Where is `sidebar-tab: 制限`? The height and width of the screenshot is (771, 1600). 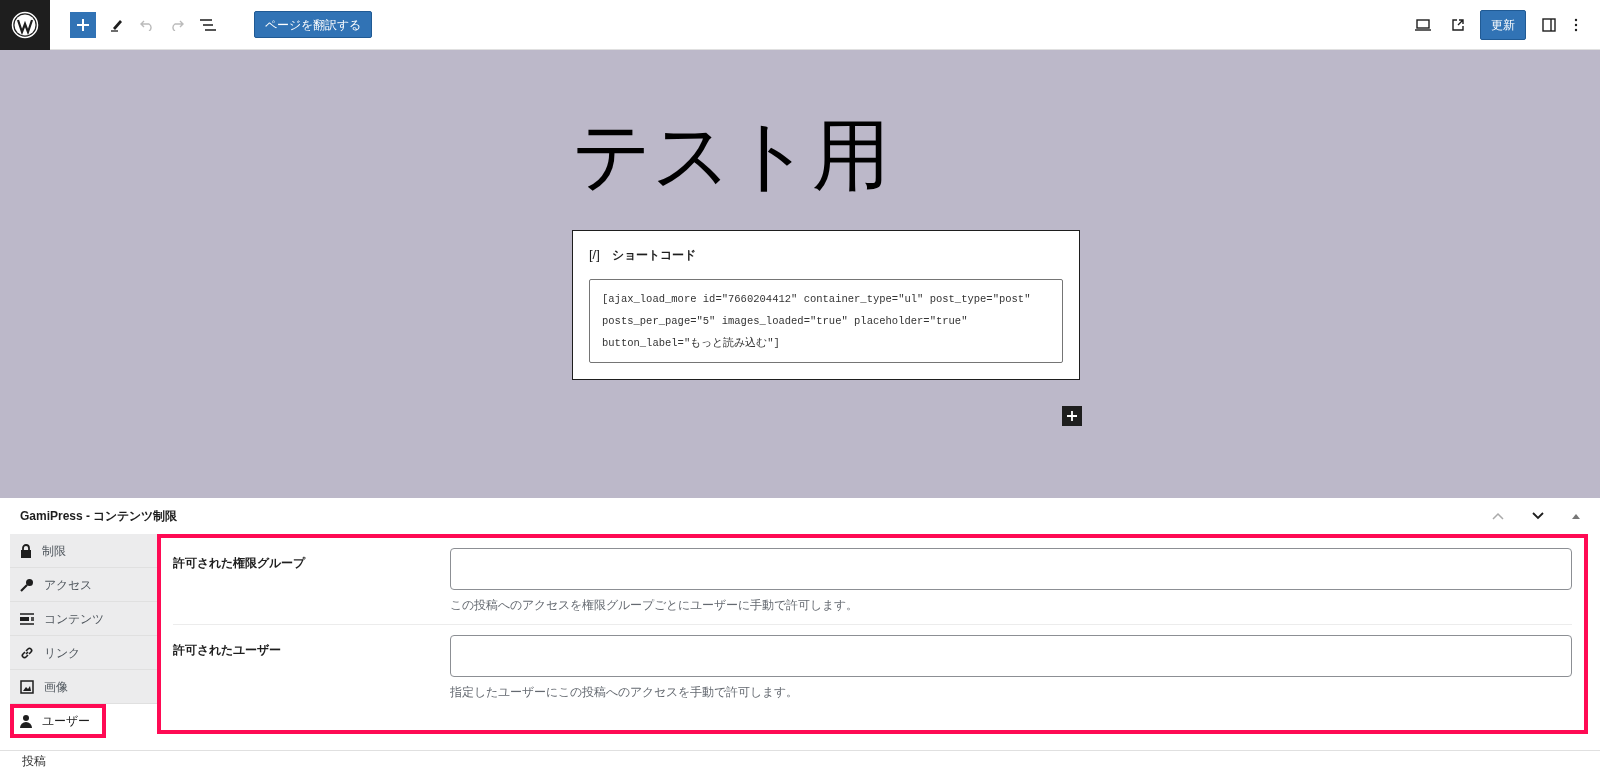
sidebar-tab: 制限 is located at coordinates (83, 551).